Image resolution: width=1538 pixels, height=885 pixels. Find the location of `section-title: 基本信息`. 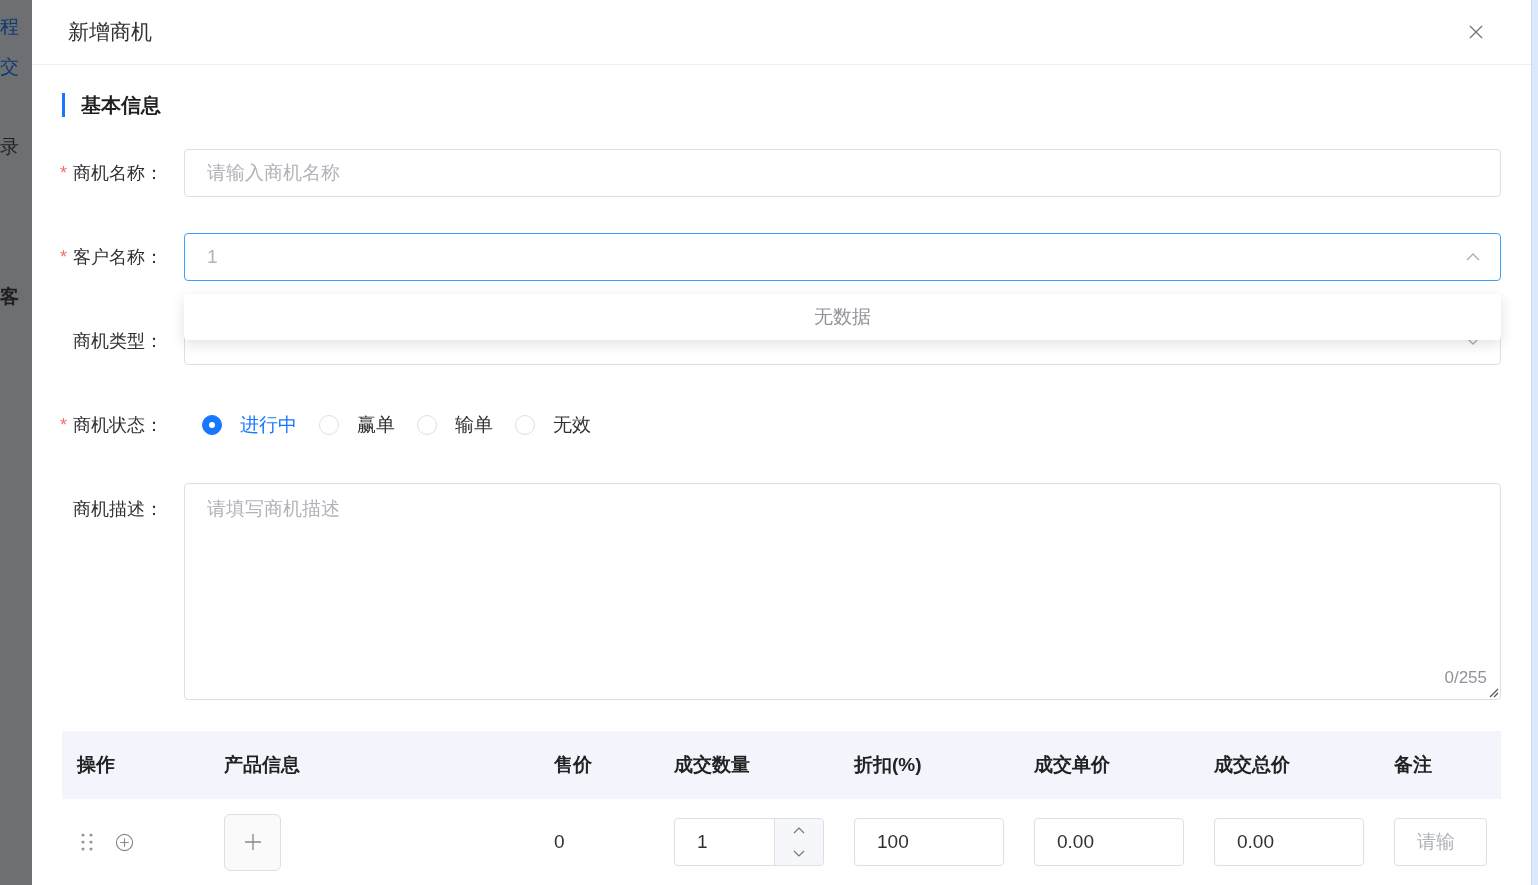

section-title: 基本信息 is located at coordinates (781, 105).